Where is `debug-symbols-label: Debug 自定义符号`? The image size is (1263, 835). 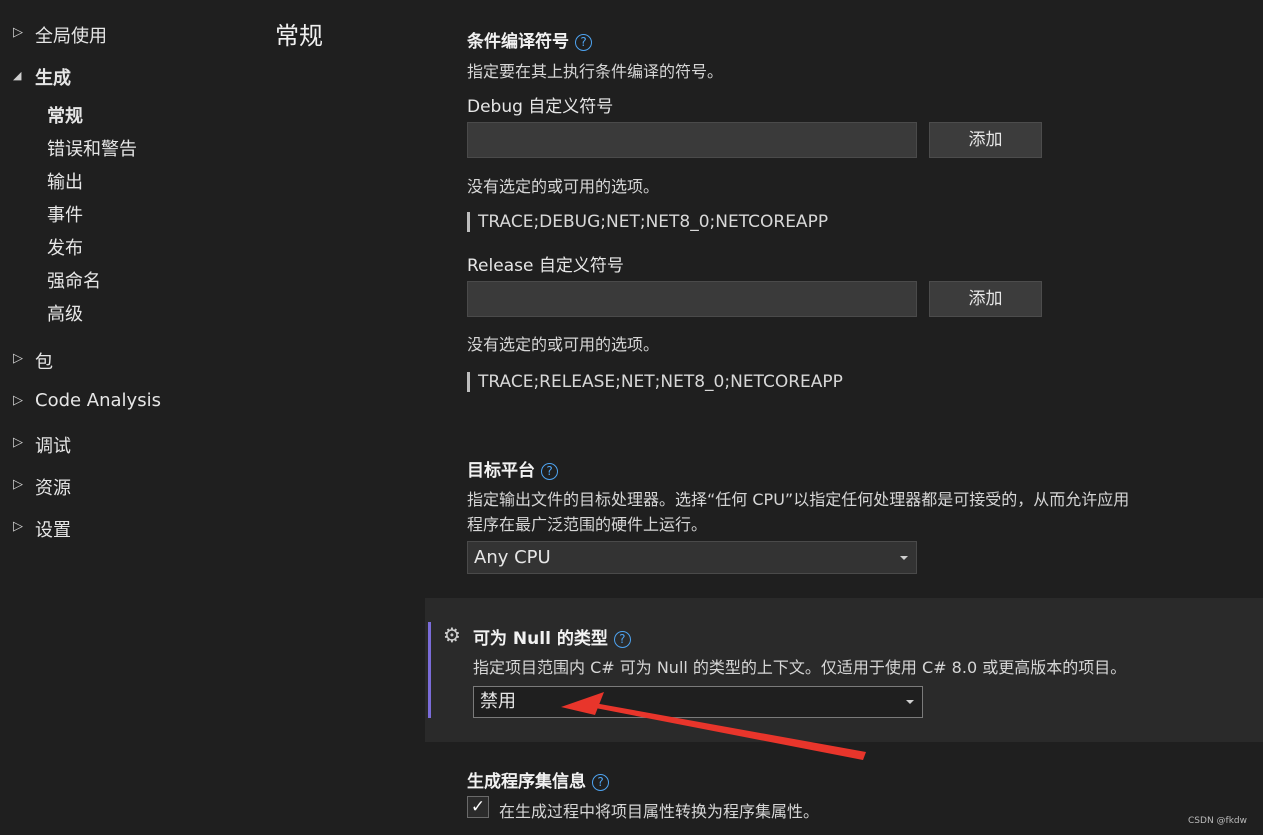
debug-symbols-label: Debug 自定义符号 is located at coordinates (540, 107).